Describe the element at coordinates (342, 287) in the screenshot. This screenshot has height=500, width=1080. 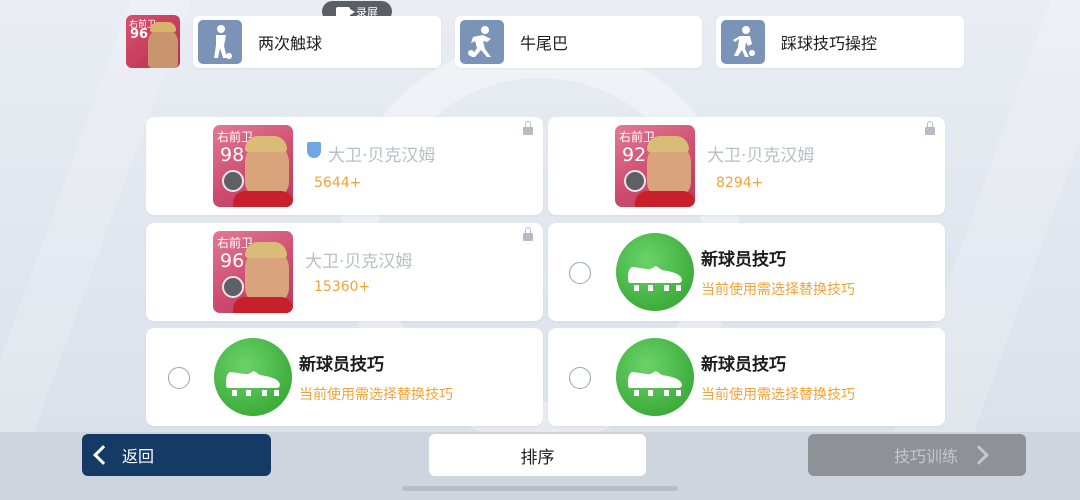
I see `player-cost: 15360+` at that location.